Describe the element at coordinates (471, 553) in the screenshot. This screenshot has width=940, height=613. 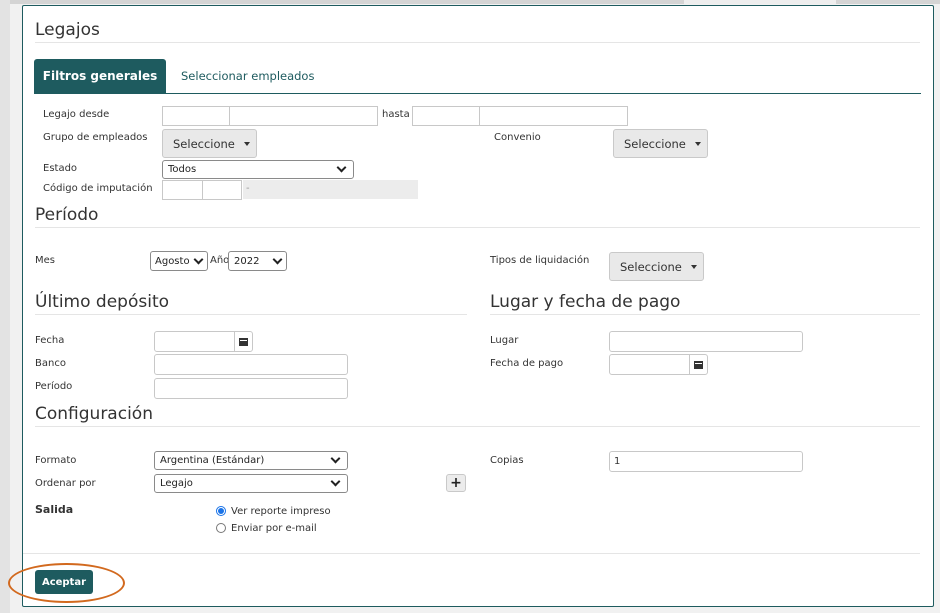
I see `footer-divider` at that location.